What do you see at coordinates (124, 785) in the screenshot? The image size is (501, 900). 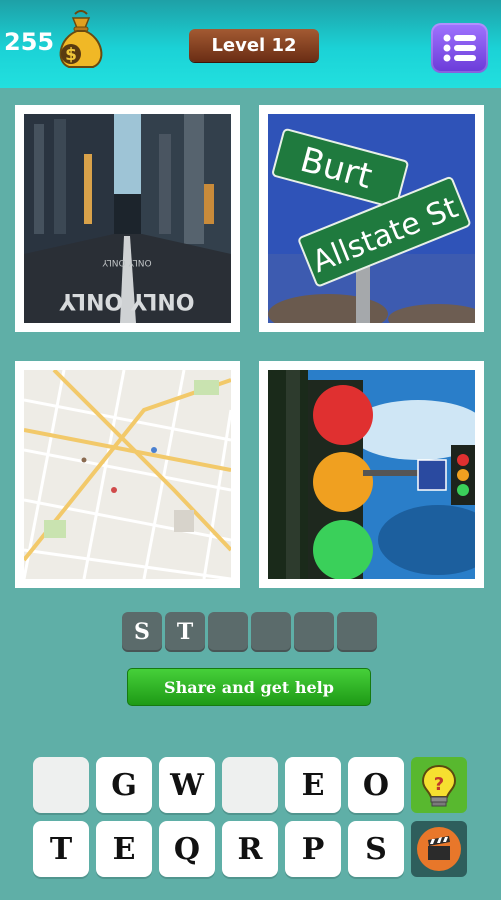 I see `letter-key: G` at bounding box center [124, 785].